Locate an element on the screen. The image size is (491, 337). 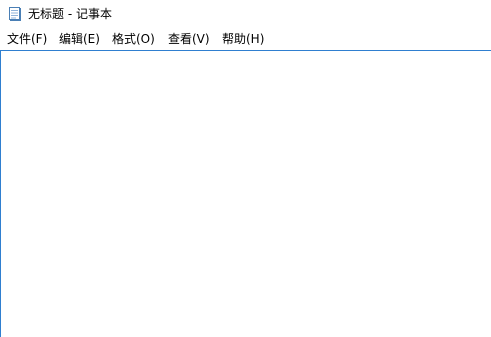
menu-edit: 编辑(E) is located at coordinates (79, 39).